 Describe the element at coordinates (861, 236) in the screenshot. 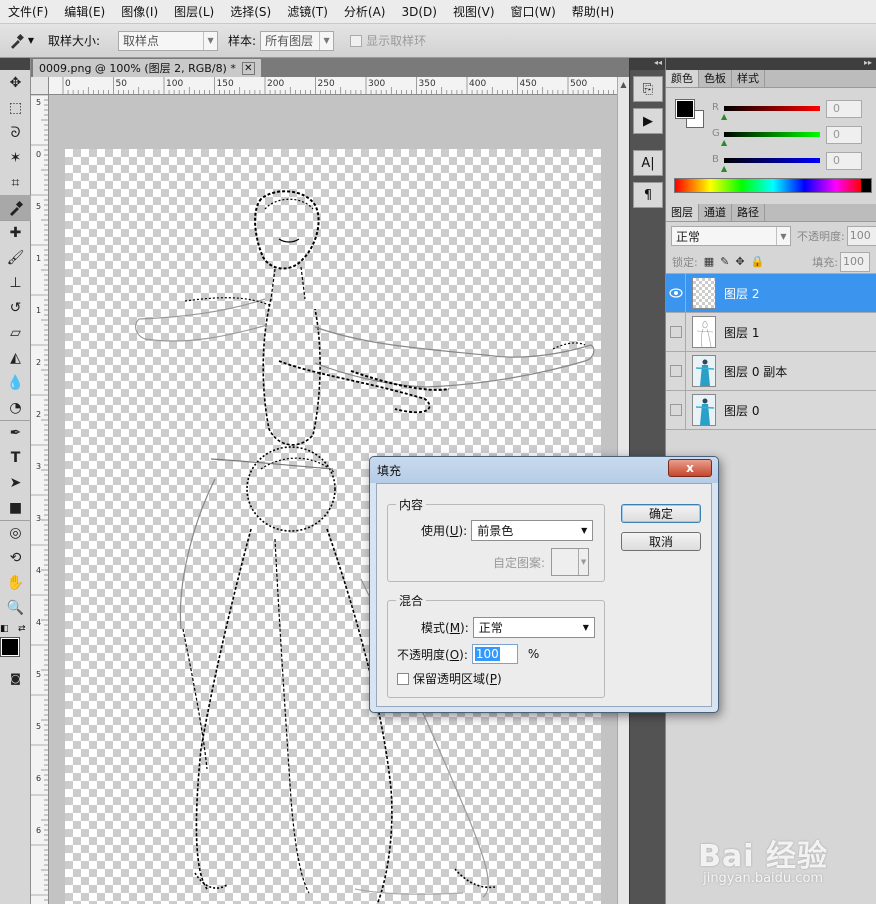

I see `opacity-field: 100` at that location.